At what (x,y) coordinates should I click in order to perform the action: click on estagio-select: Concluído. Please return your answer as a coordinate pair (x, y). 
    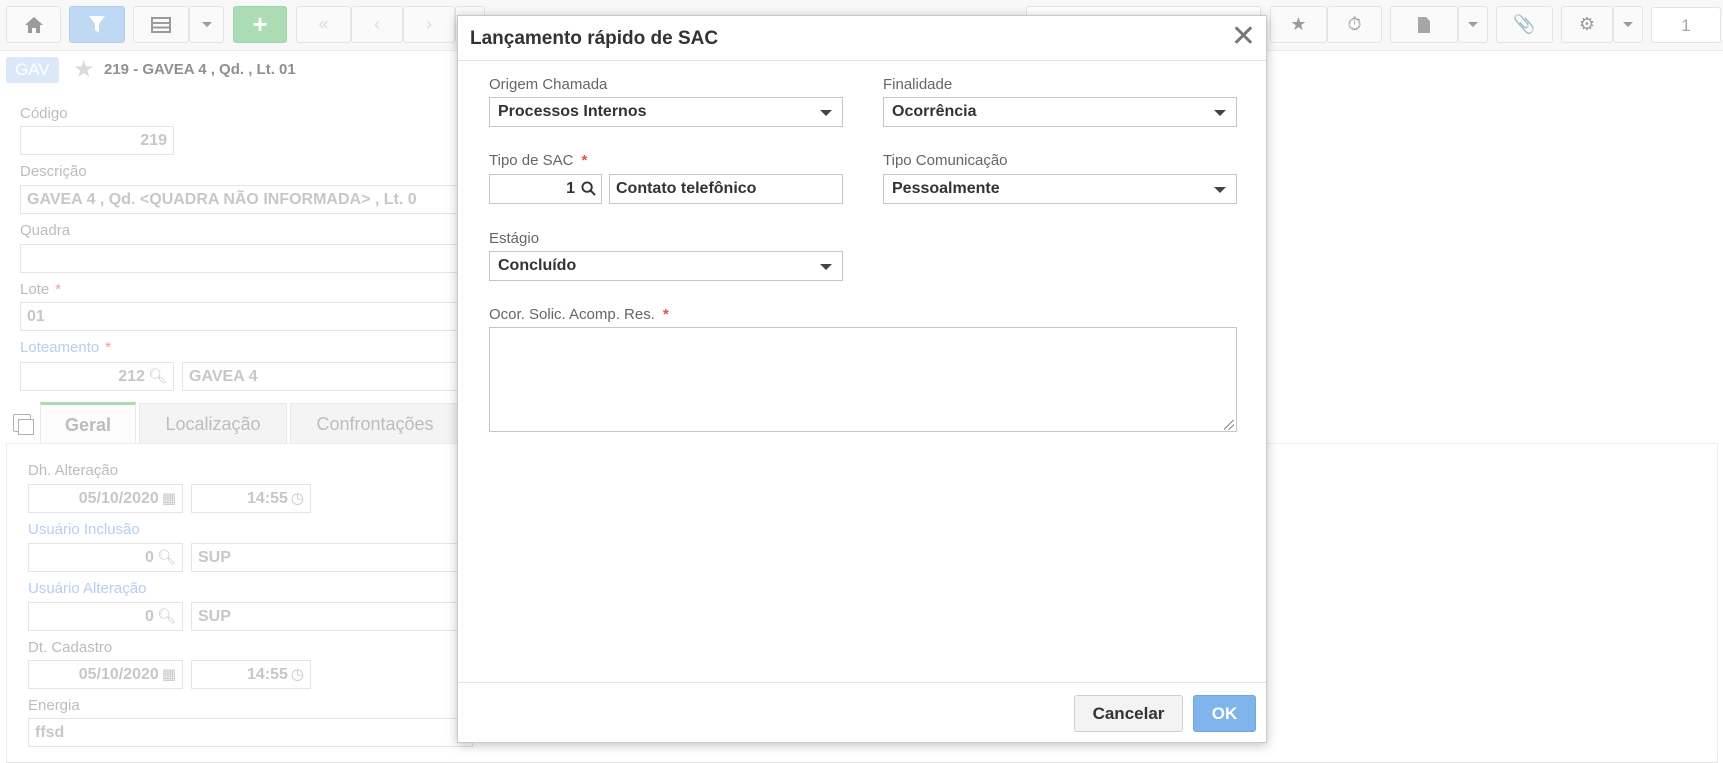
    Looking at the image, I should click on (666, 266).